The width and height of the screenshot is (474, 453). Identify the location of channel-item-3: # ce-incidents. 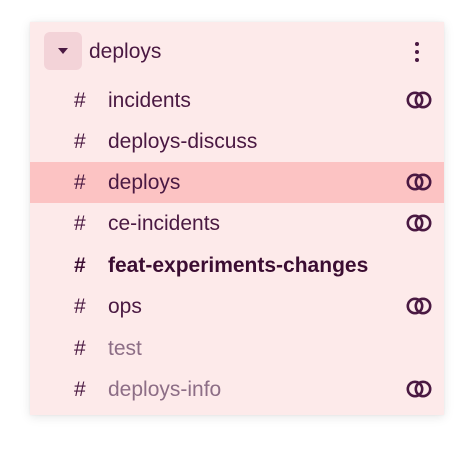
(237, 223).